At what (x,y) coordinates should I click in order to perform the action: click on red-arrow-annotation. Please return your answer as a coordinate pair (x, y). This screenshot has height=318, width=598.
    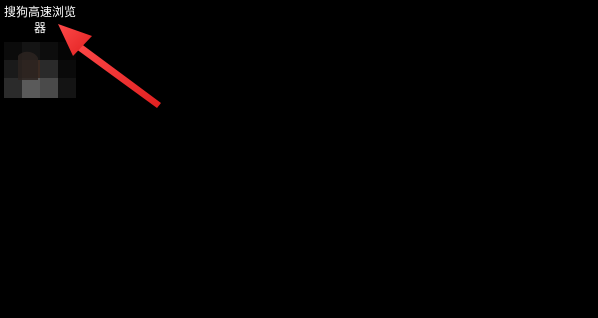
    Looking at the image, I should click on (109, 66).